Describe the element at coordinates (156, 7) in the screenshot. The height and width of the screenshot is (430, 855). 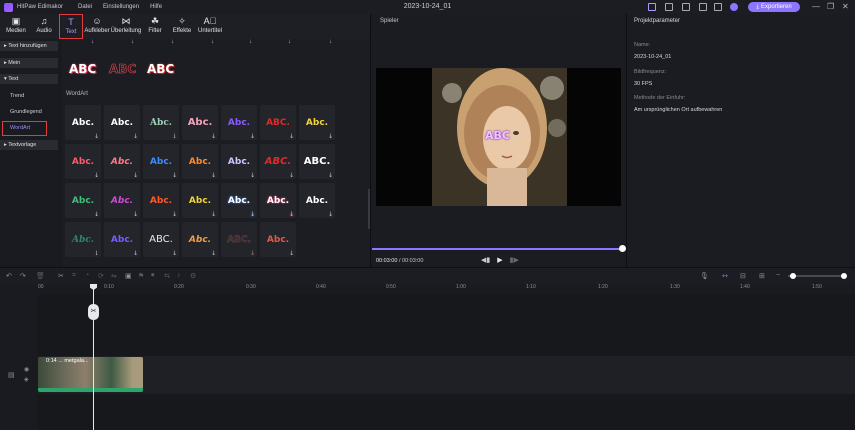
I see `menu-hilfe: Hilfe` at that location.